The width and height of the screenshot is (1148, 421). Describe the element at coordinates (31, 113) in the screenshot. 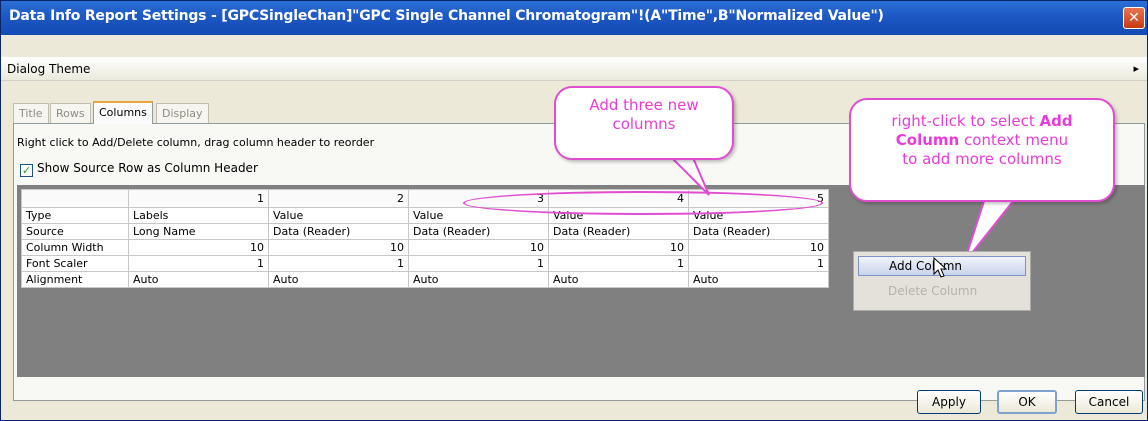

I see `tab-title: Title` at that location.